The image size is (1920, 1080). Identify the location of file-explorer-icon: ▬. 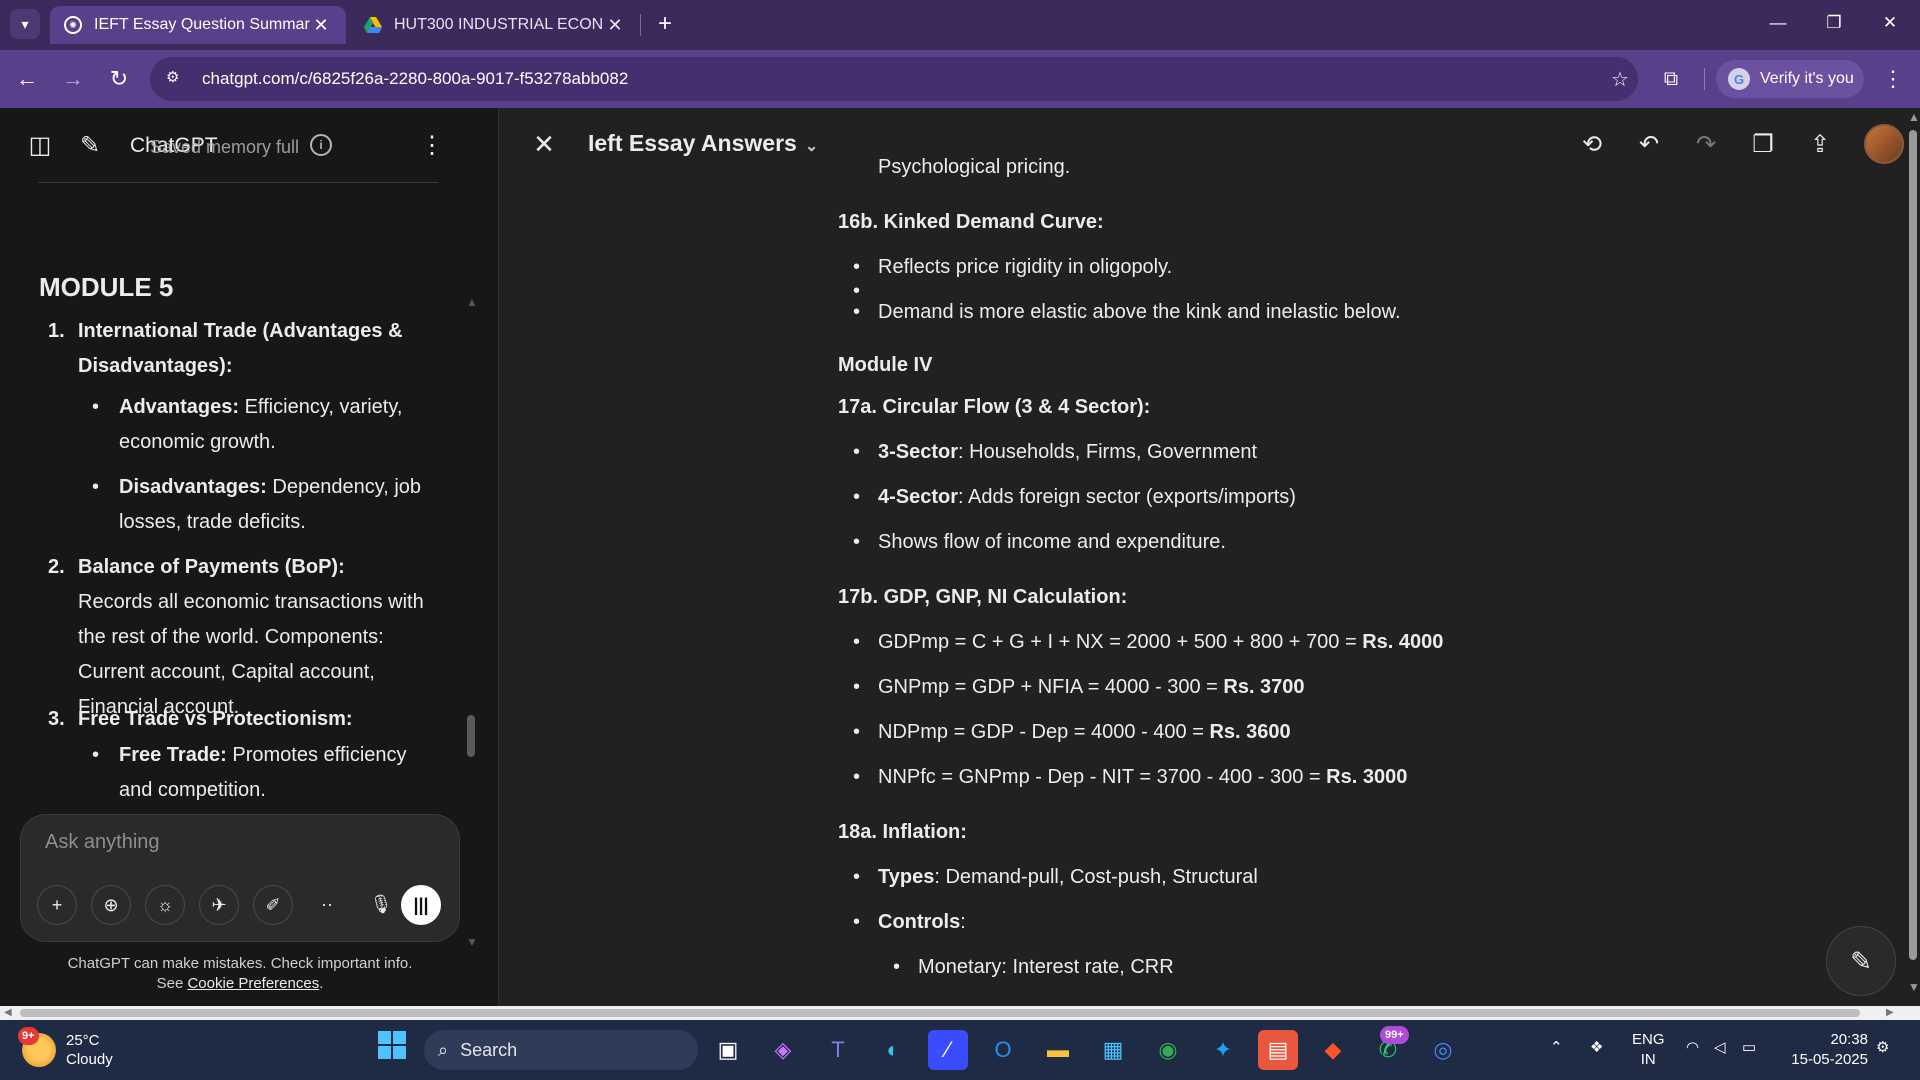
(1058, 1050).